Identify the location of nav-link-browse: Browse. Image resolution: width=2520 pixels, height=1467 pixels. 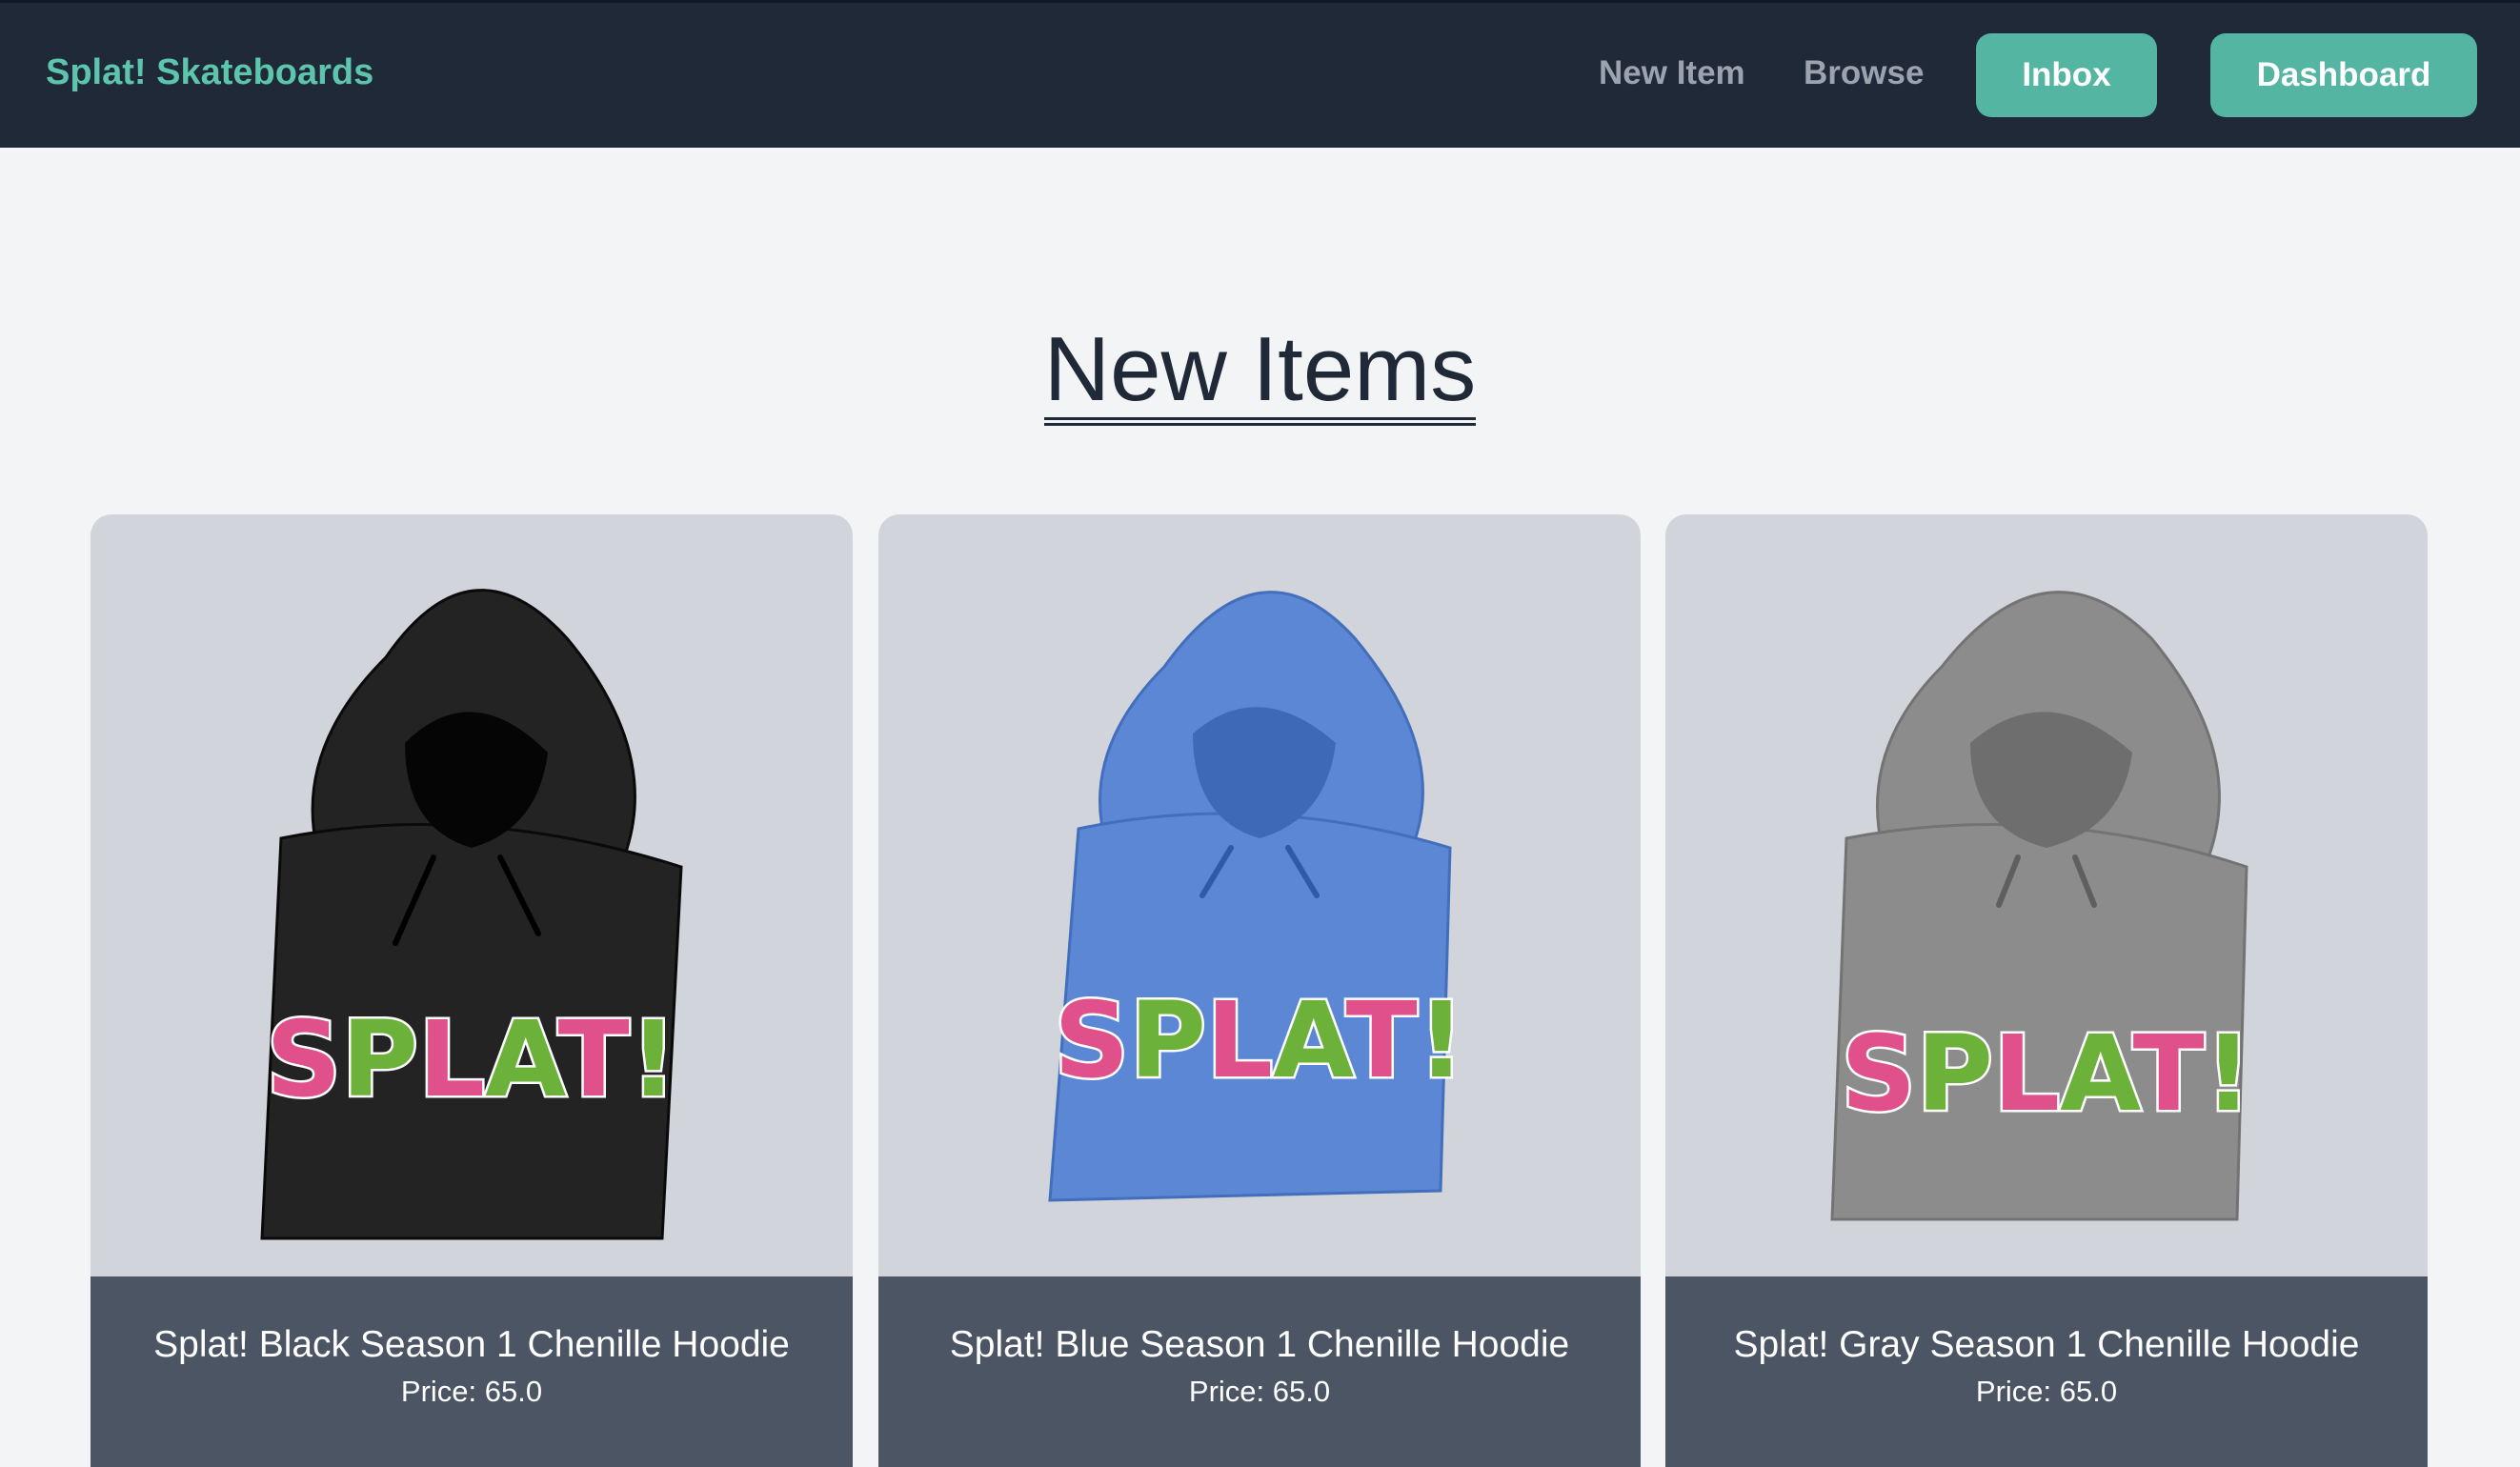
(1864, 73).